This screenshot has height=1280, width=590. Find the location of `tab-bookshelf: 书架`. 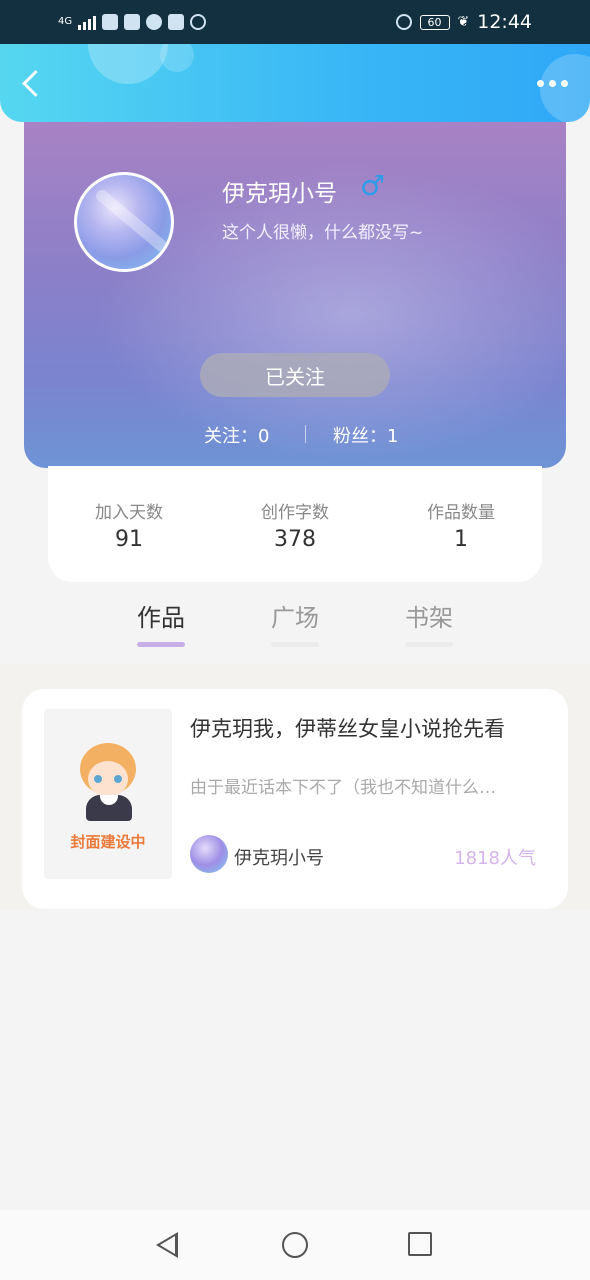

tab-bookshelf: 书架 is located at coordinates (429, 622).